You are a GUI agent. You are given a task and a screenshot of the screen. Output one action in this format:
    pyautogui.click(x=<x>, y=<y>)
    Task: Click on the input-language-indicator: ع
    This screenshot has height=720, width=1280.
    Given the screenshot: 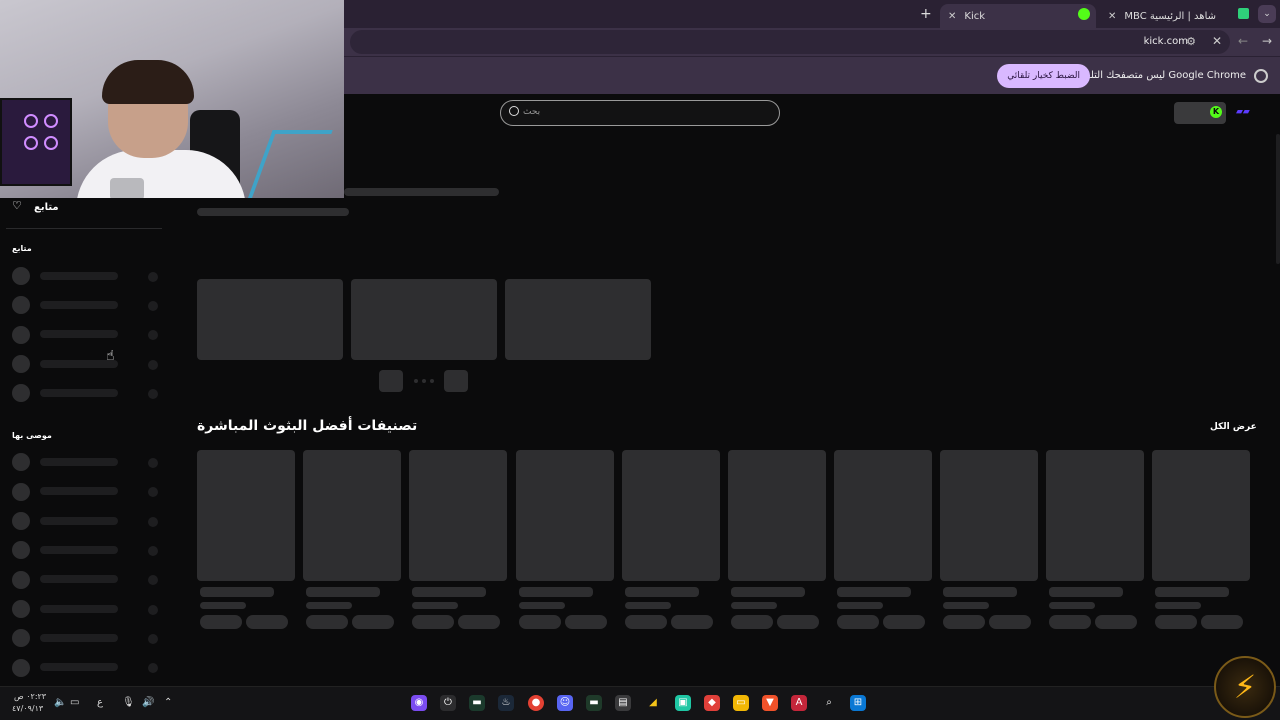 What is the action you would take?
    pyautogui.click(x=100, y=702)
    